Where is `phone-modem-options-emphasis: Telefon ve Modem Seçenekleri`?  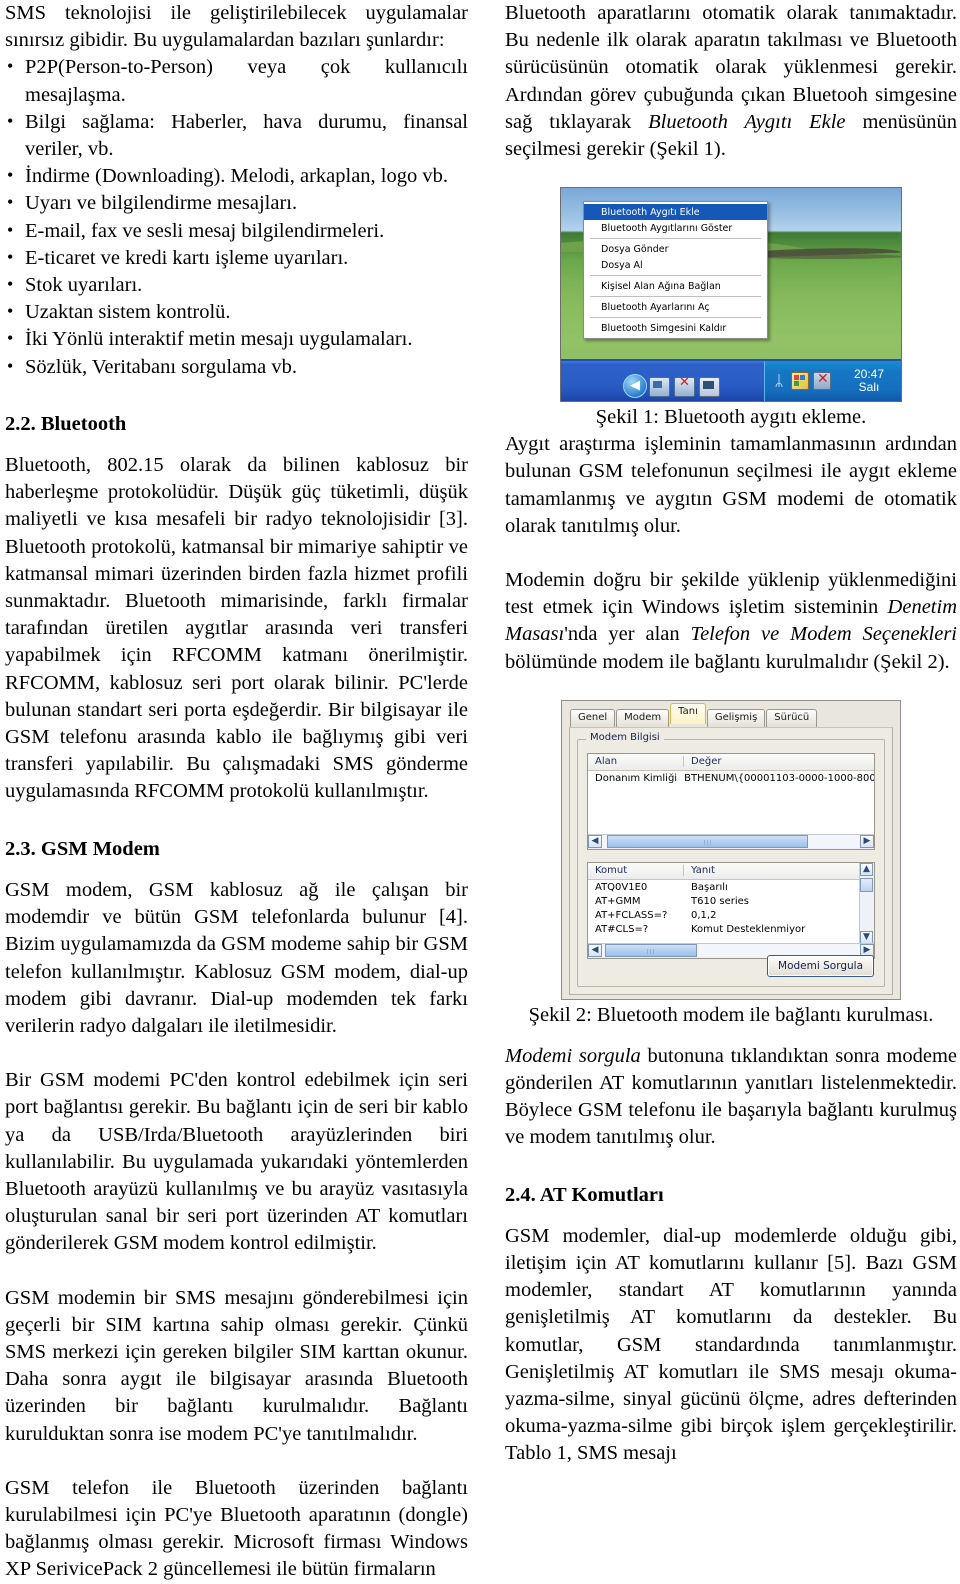
phone-modem-options-emphasis: Telefon ve Modem Seçenekleri is located at coordinates (823, 634).